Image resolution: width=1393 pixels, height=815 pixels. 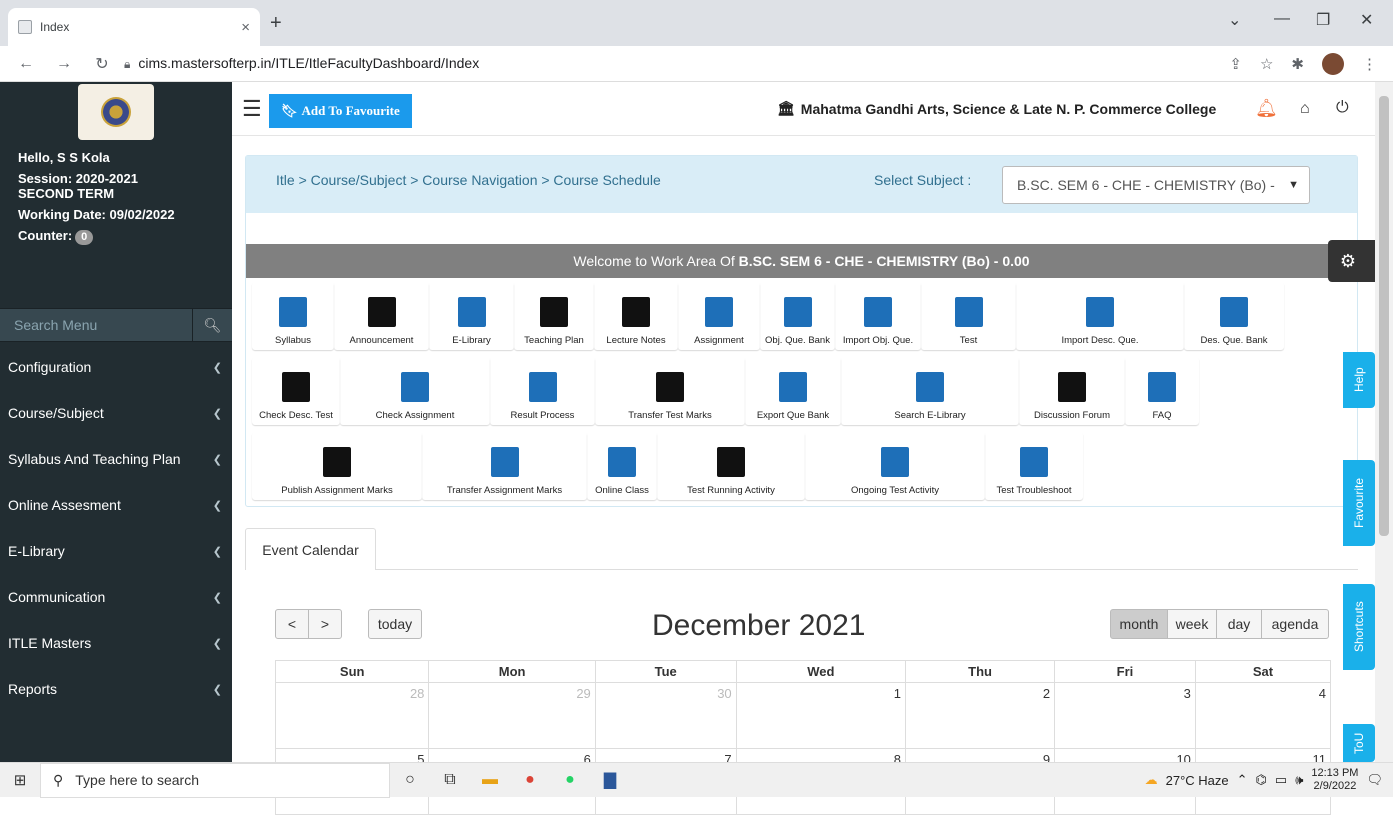 What do you see at coordinates (471, 316) in the screenshot?
I see `tile-e-library: E-Library` at bounding box center [471, 316].